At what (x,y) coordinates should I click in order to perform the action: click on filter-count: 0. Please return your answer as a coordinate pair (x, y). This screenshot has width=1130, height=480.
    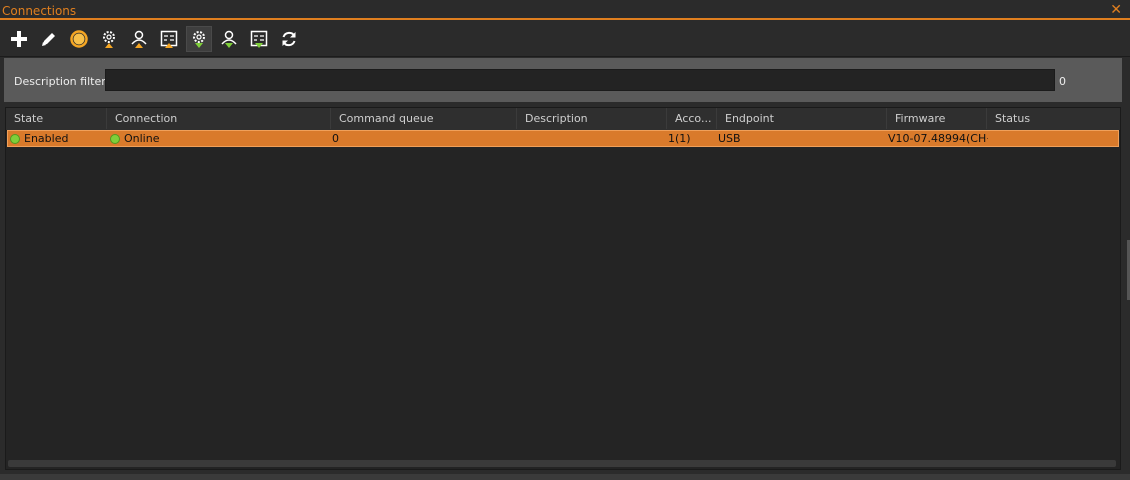
    Looking at the image, I should click on (1062, 81).